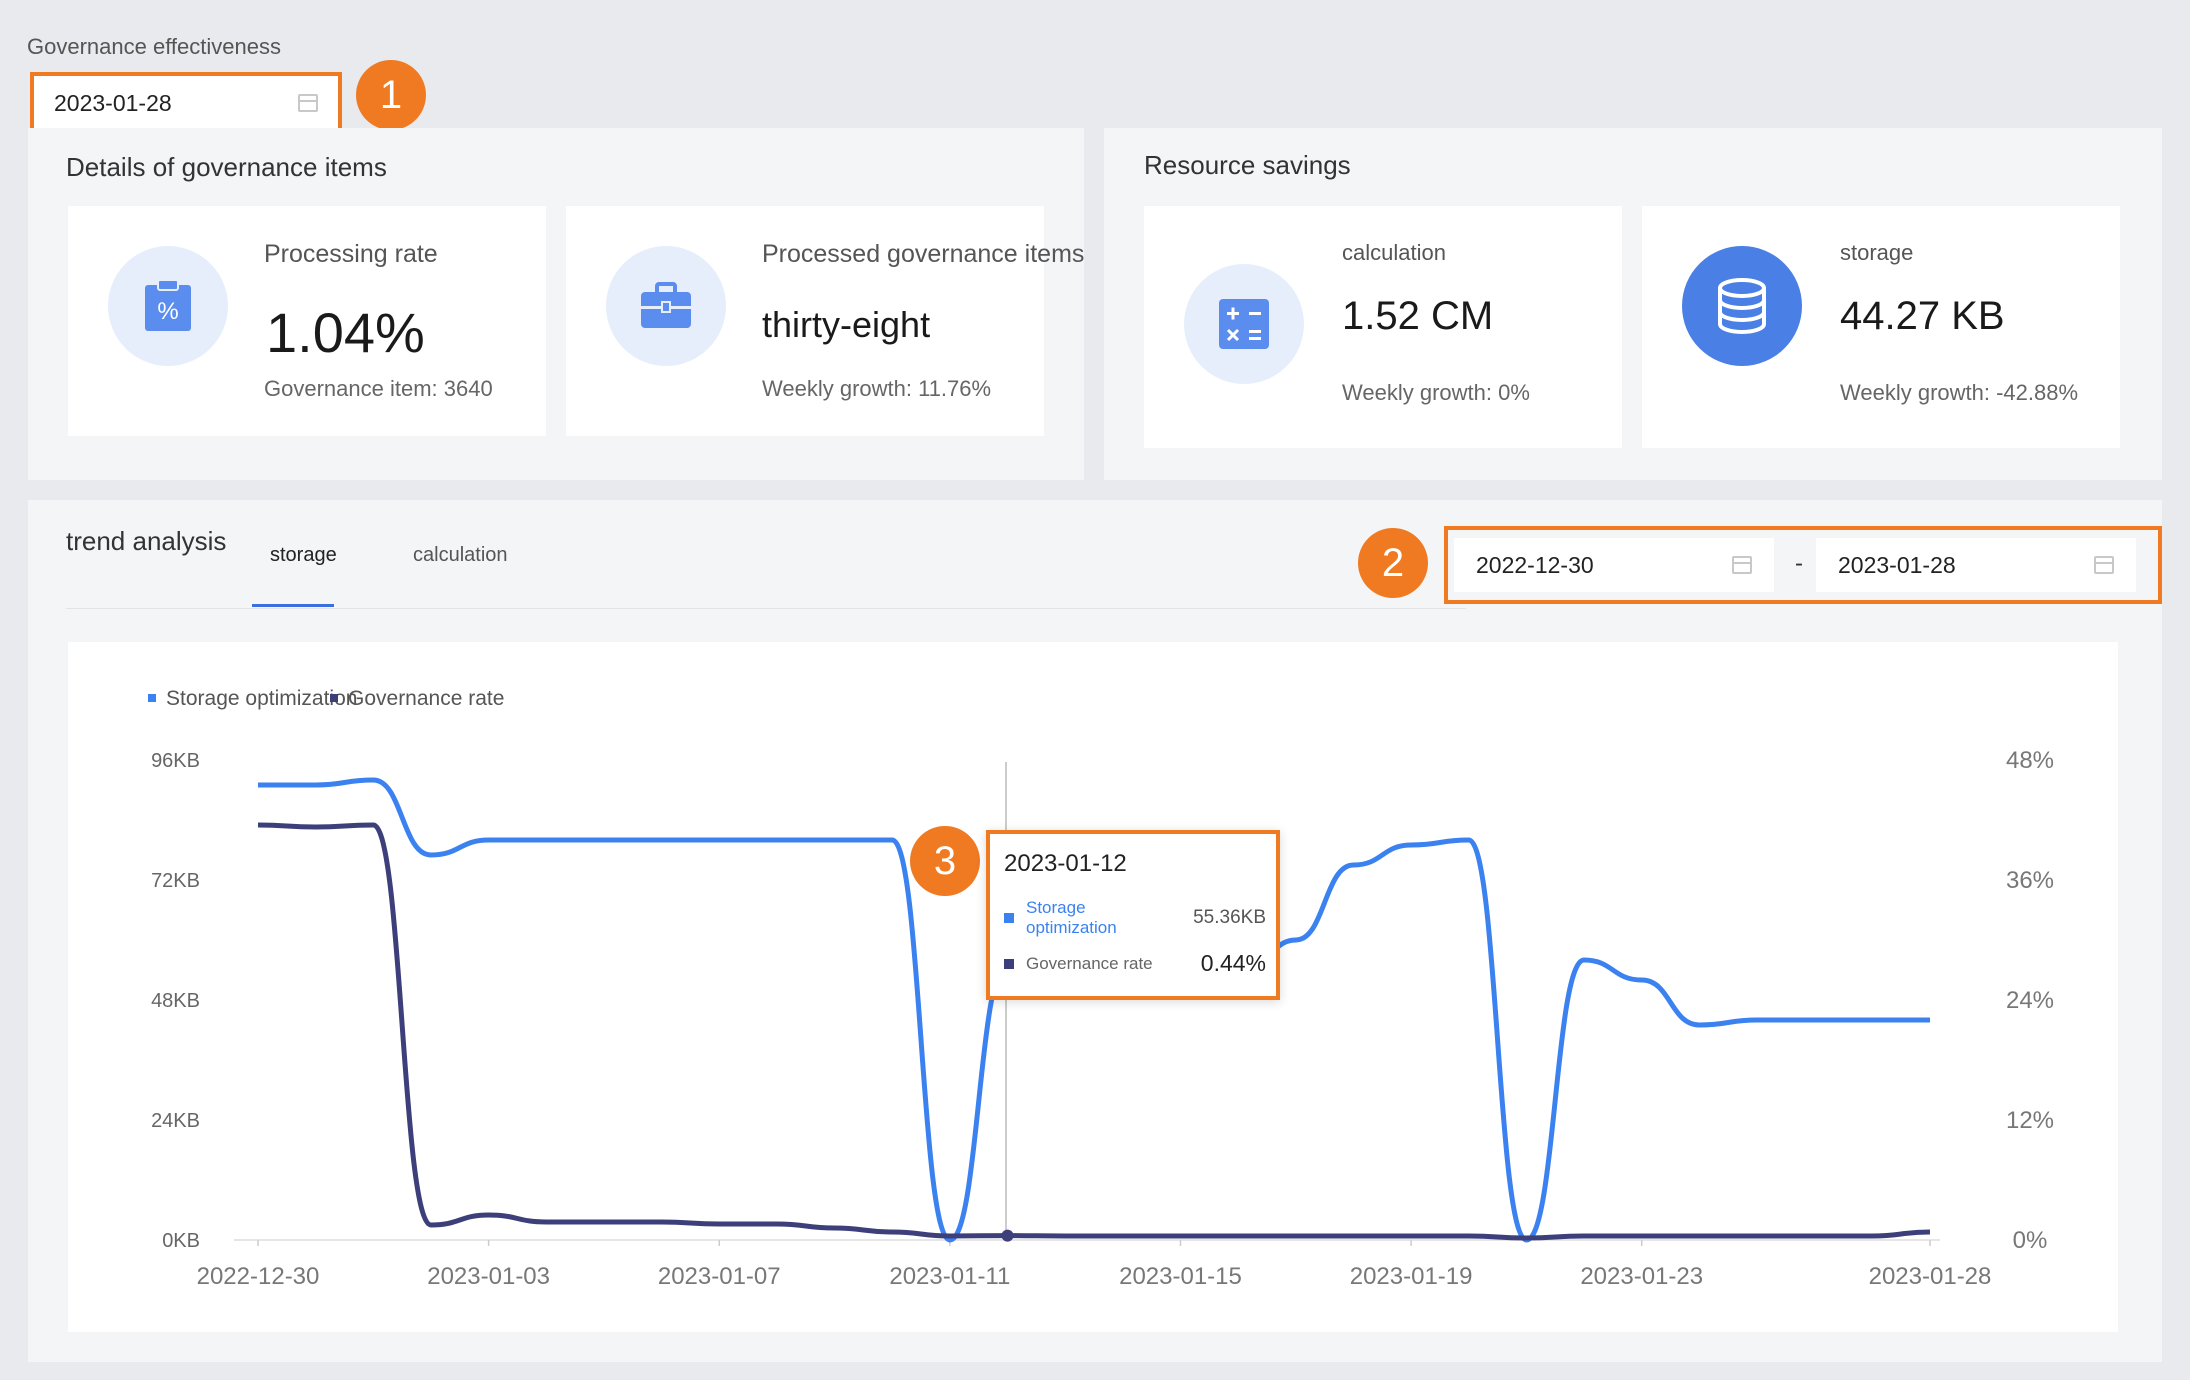 The width and height of the screenshot is (2190, 1380). Describe the element at coordinates (1614, 565) in the screenshot. I see `range-start-input: 2022-12-30` at that location.